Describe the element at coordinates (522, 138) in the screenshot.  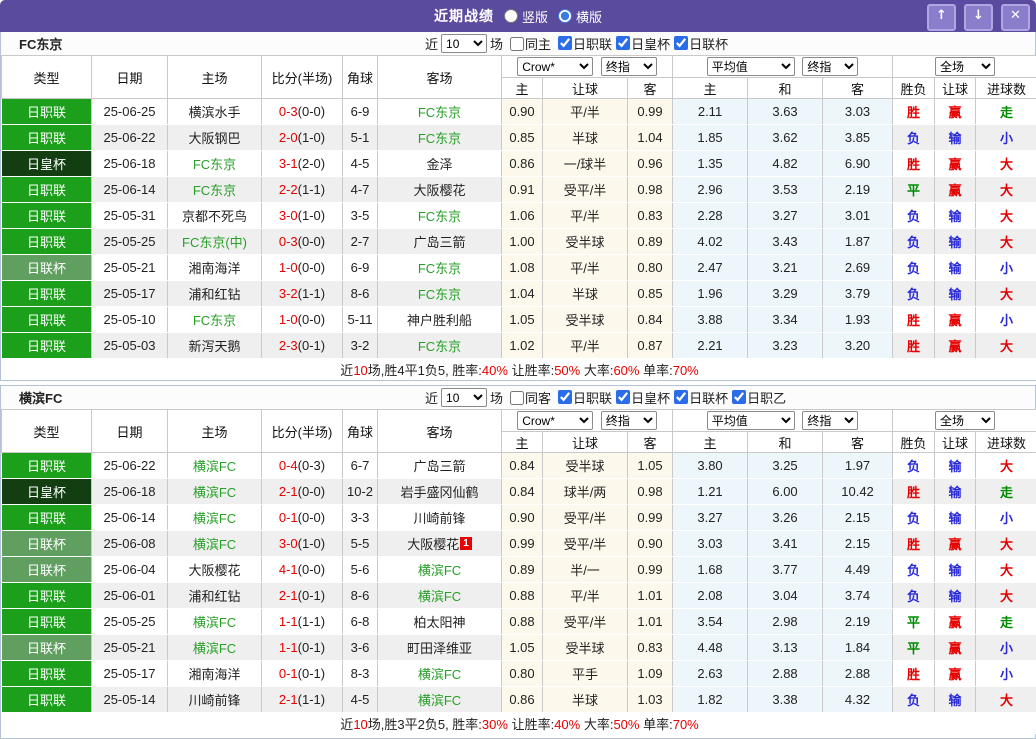
I see `home-odds-cell: 0.85` at that location.